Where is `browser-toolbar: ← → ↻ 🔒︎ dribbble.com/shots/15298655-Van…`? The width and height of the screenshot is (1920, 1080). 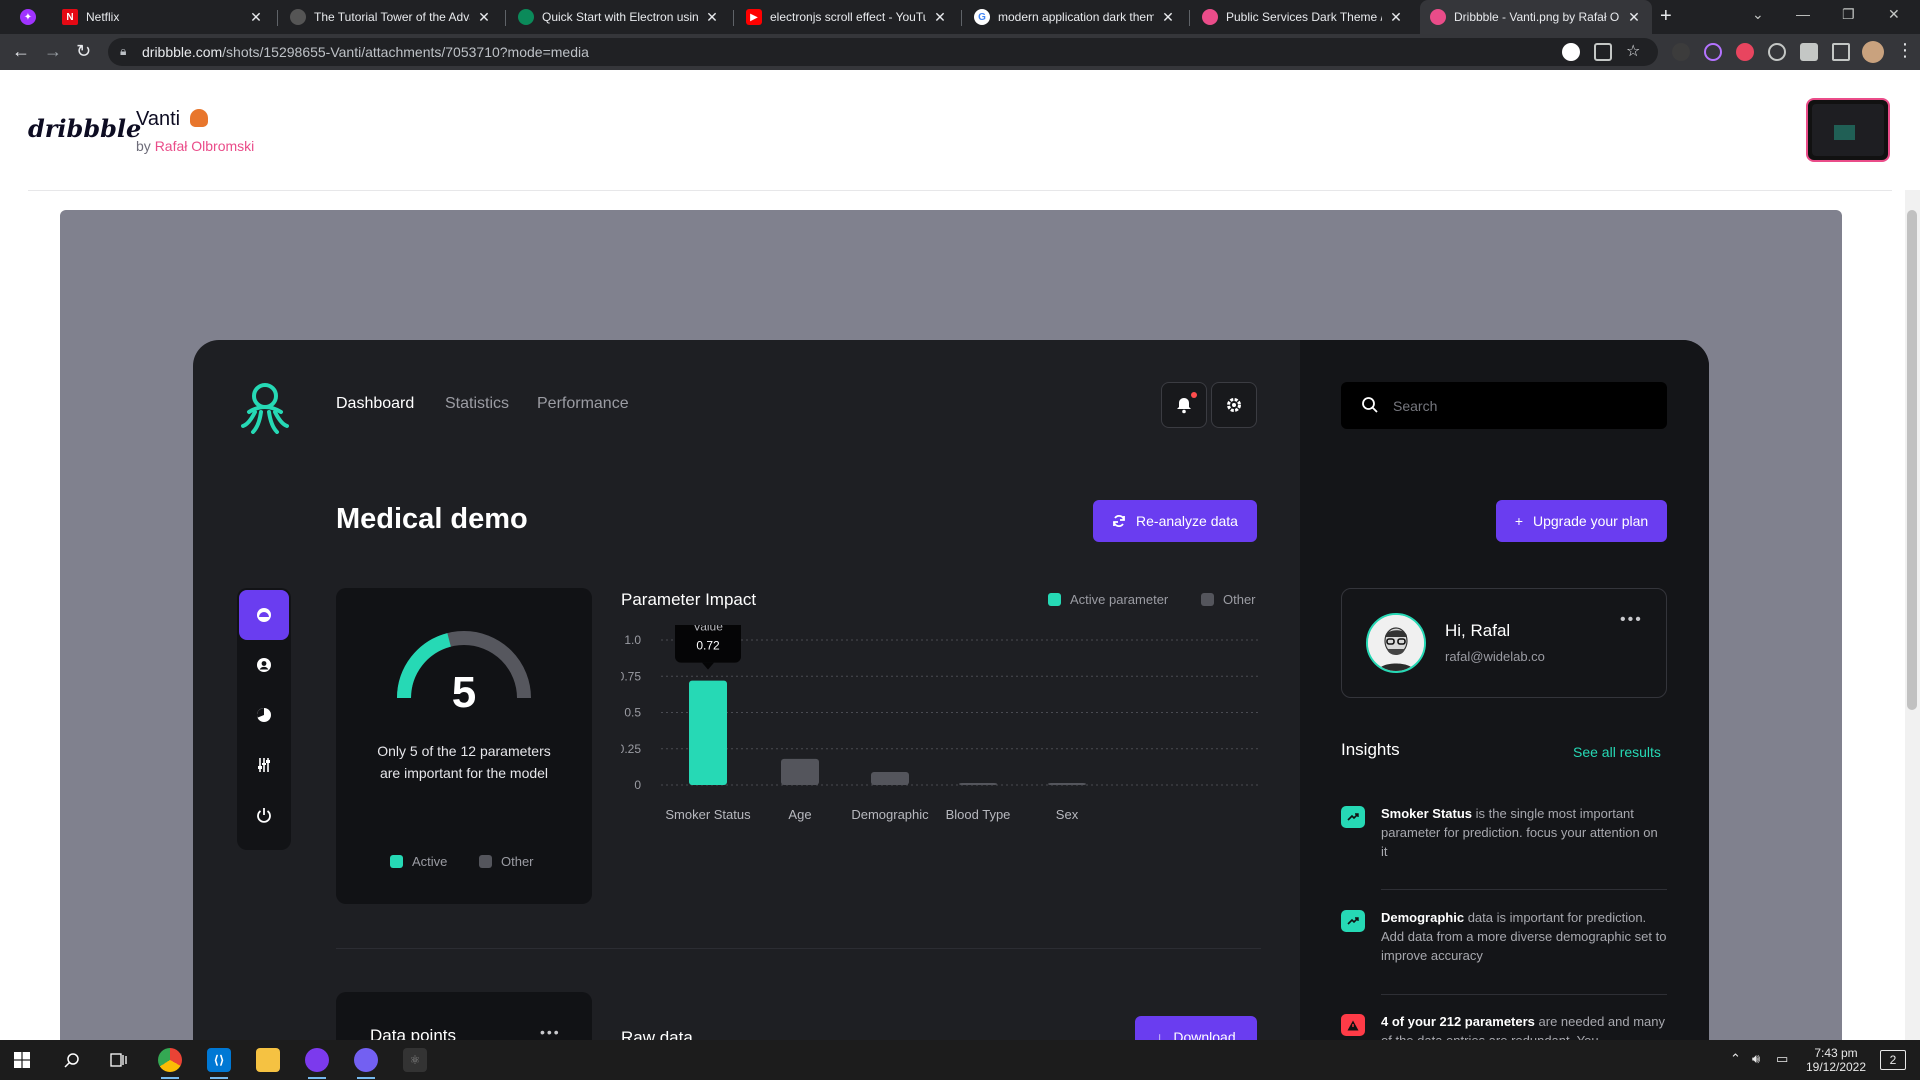
browser-toolbar: ← → ↻ 🔒︎ dribbble.com/shots/15298655-Van… is located at coordinates (960, 52).